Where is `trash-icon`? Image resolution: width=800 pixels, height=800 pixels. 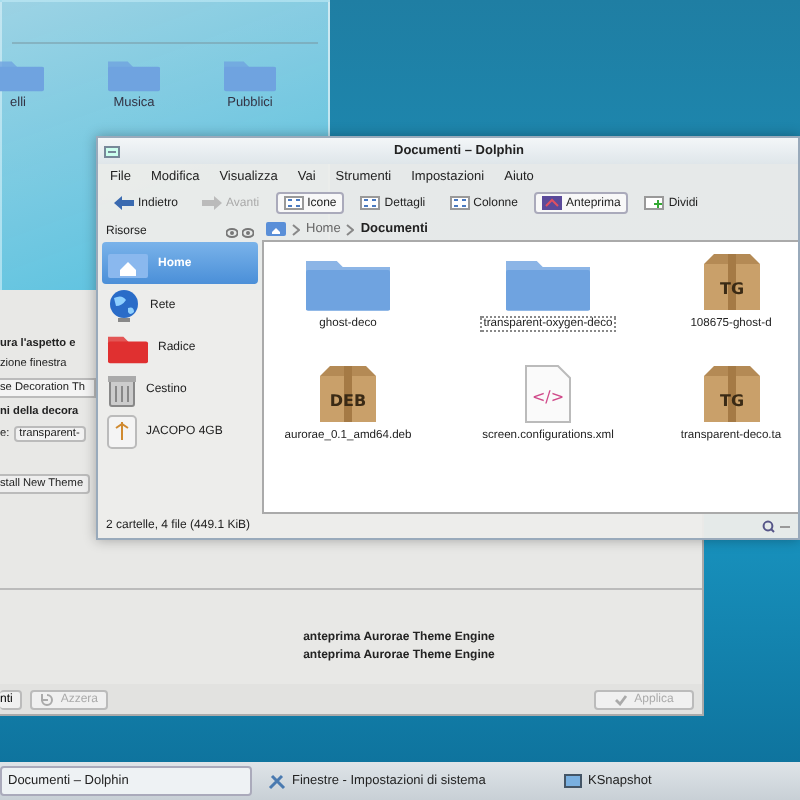
trash-icon is located at coordinates (122, 389).